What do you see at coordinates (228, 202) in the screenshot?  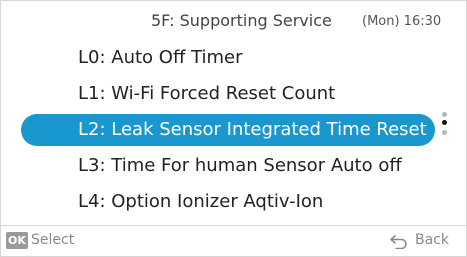 I see `menu-item-l4: L4: Option Ionizer Aqtiv-Ion` at bounding box center [228, 202].